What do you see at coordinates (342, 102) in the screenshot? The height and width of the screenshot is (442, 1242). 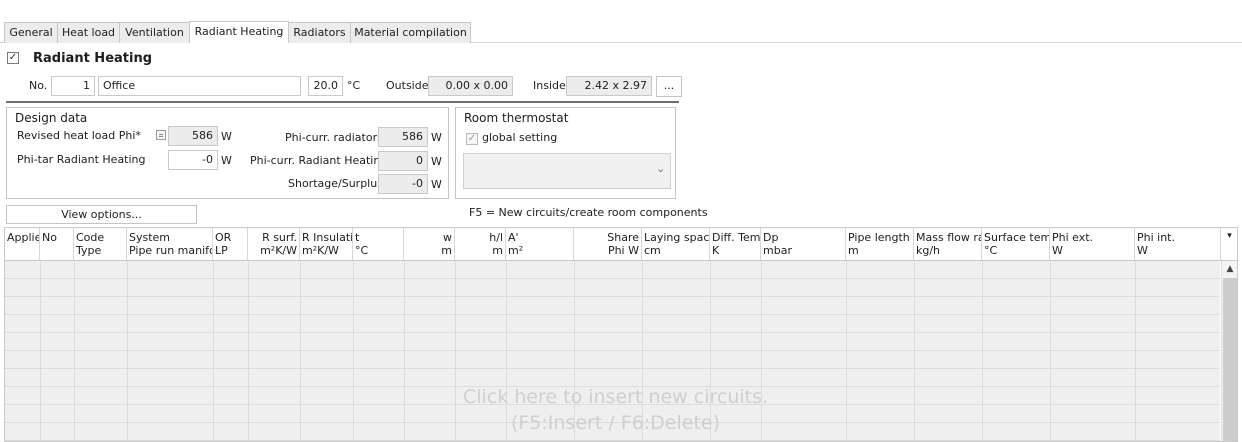 I see `header-separator` at bounding box center [342, 102].